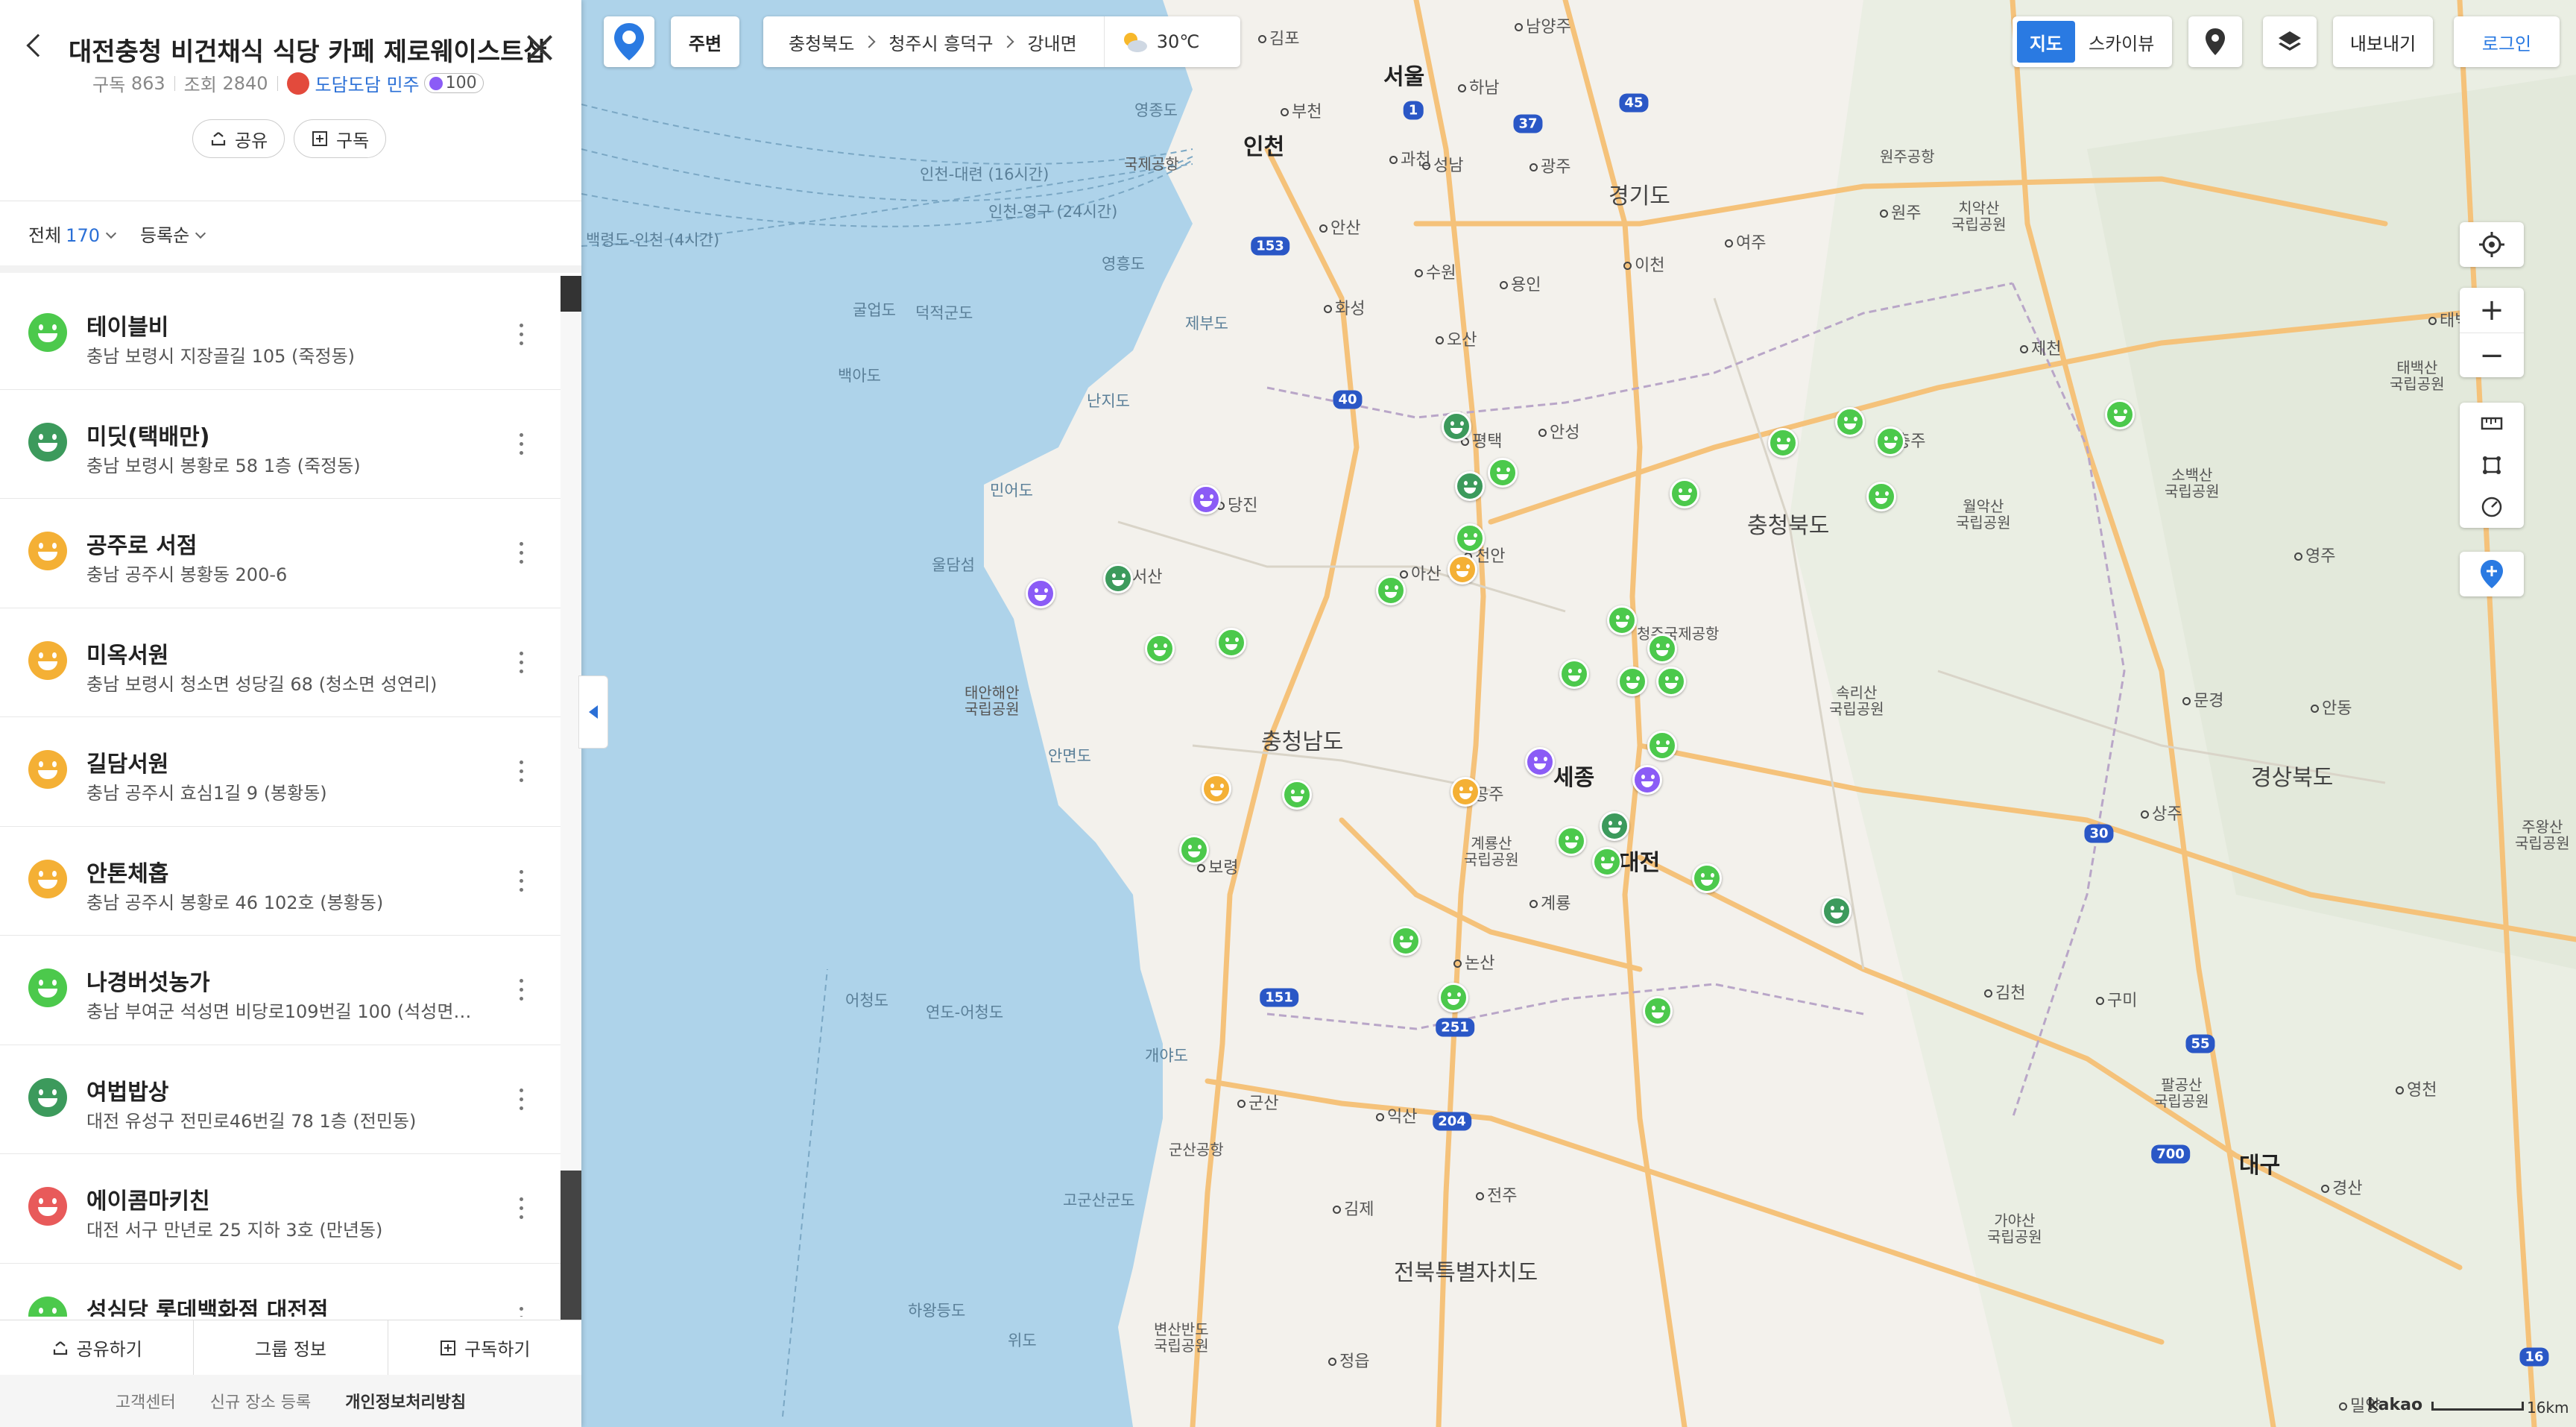 Image resolution: width=2576 pixels, height=1427 pixels. What do you see at coordinates (540, 48) in the screenshot?
I see `close-icon` at bounding box center [540, 48].